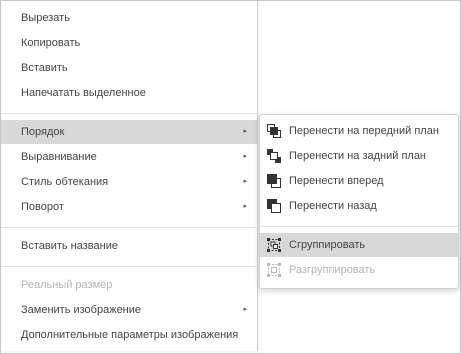 Image resolution: width=461 pixels, height=354 pixels. What do you see at coordinates (274, 181) in the screenshot?
I see `bring-forward-icon` at bounding box center [274, 181].